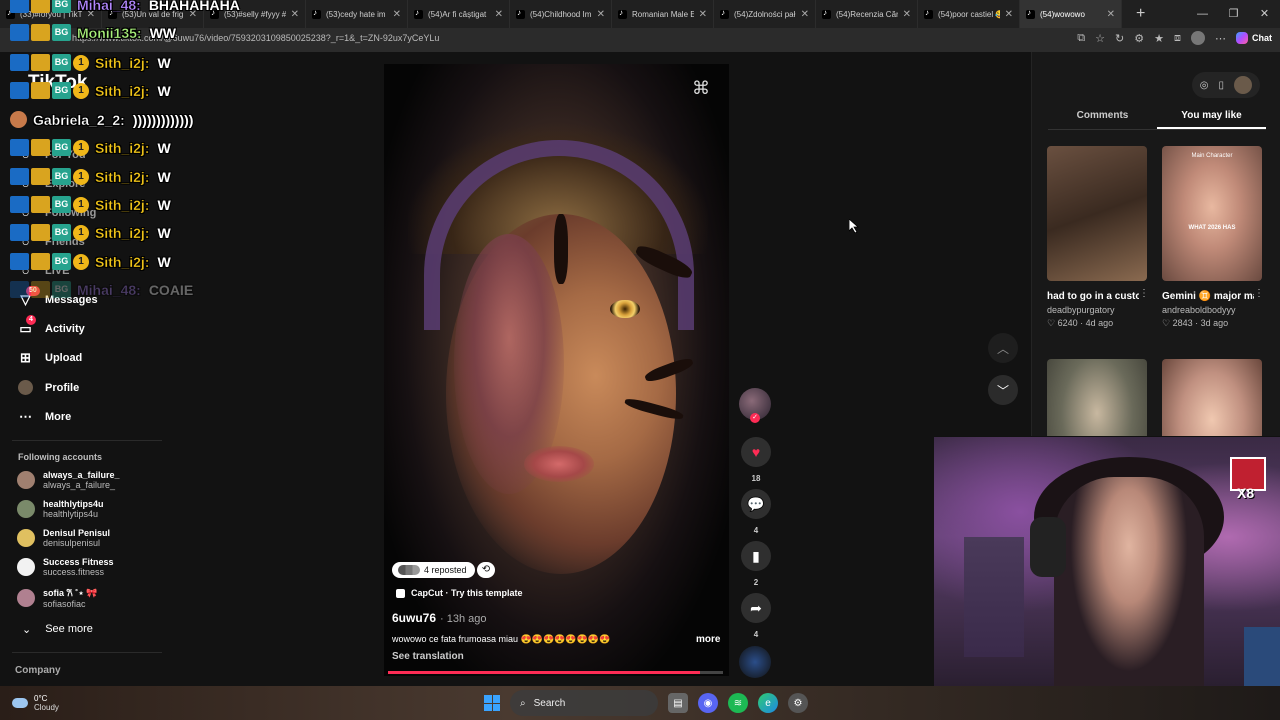  I want to click on minimize-icon: —, so click(1202, 14).